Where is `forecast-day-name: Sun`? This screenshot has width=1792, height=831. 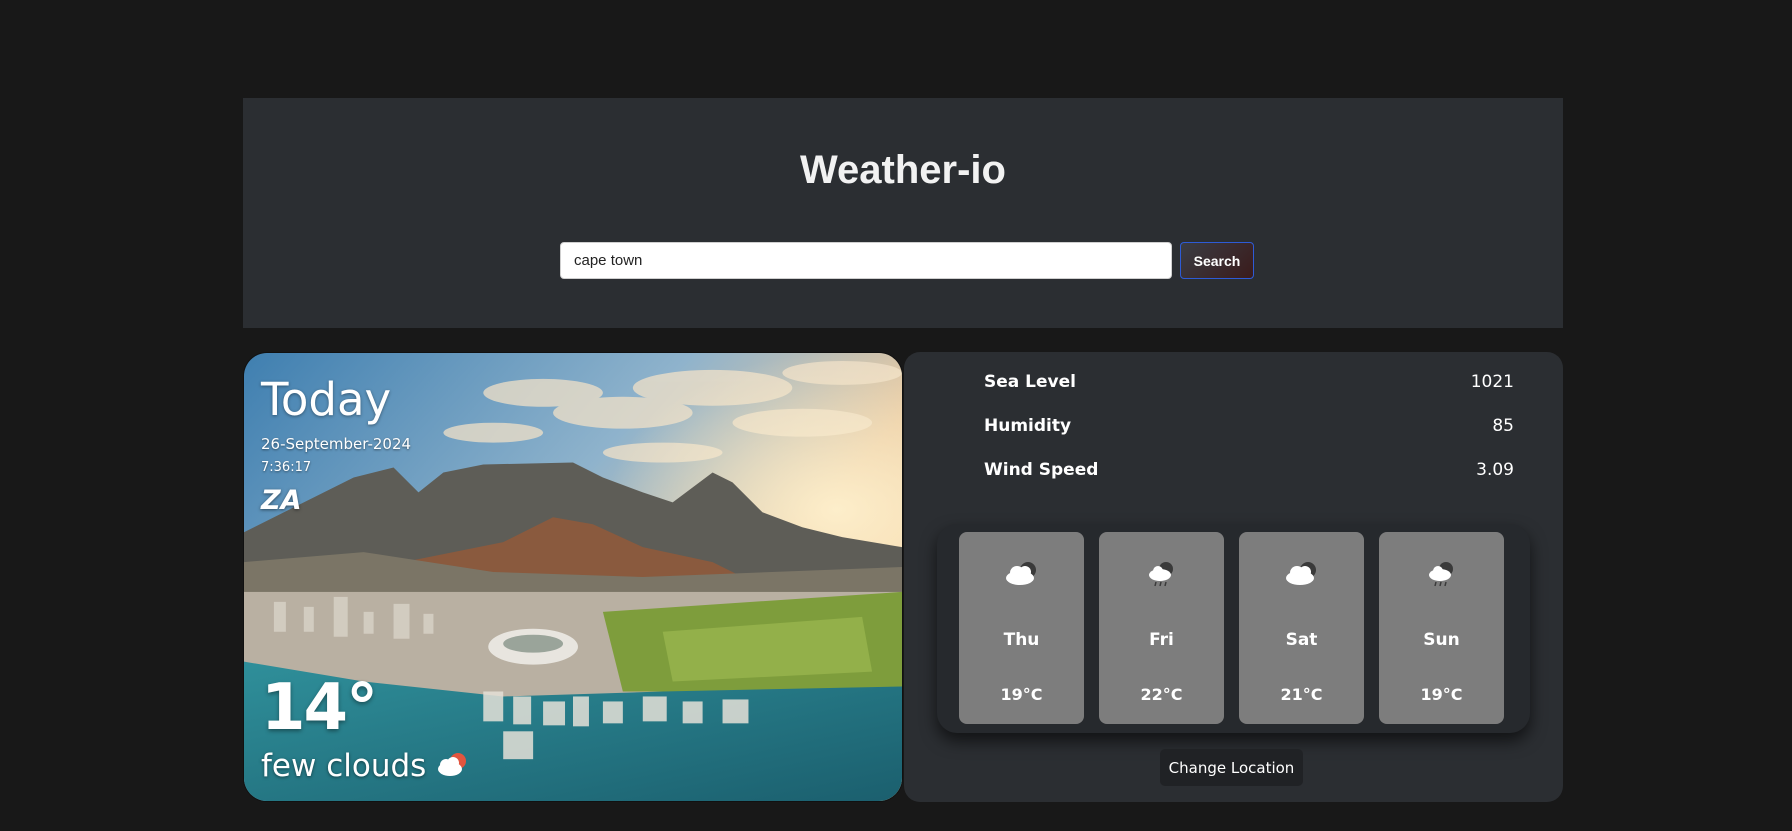 forecast-day-name: Sun is located at coordinates (1441, 640).